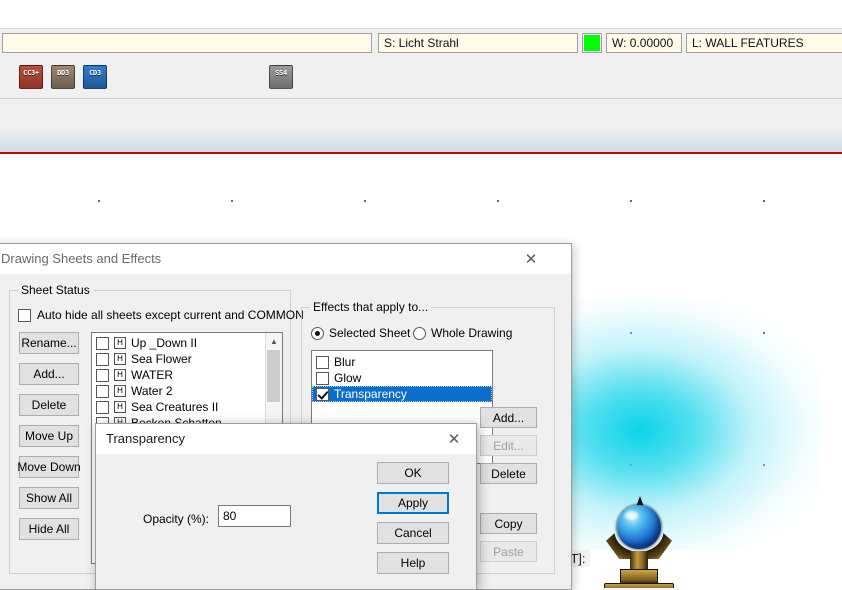 This screenshot has height=590, width=842. I want to click on list-item: H Sea Creatures II, so click(187, 407).